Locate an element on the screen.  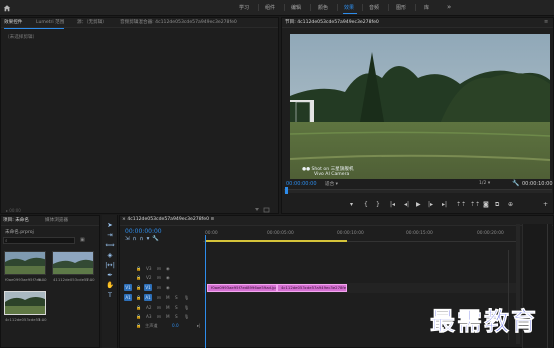
program-time-ruler is located at coordinates (418, 191).